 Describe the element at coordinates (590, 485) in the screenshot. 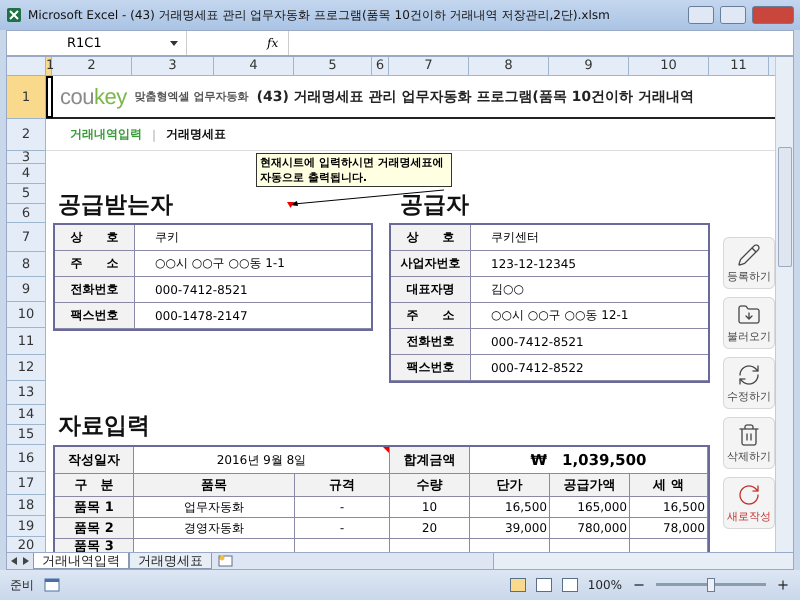

I see `column-heading: 공급가액` at that location.